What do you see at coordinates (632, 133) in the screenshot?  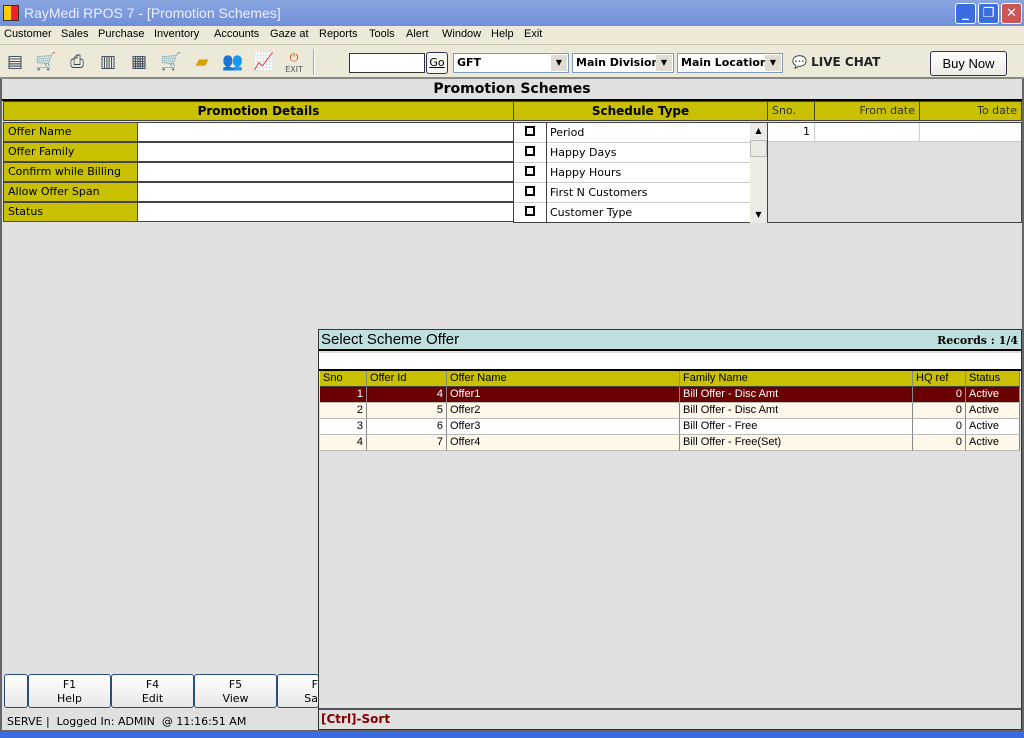 I see `schedule-item-period: Period` at bounding box center [632, 133].